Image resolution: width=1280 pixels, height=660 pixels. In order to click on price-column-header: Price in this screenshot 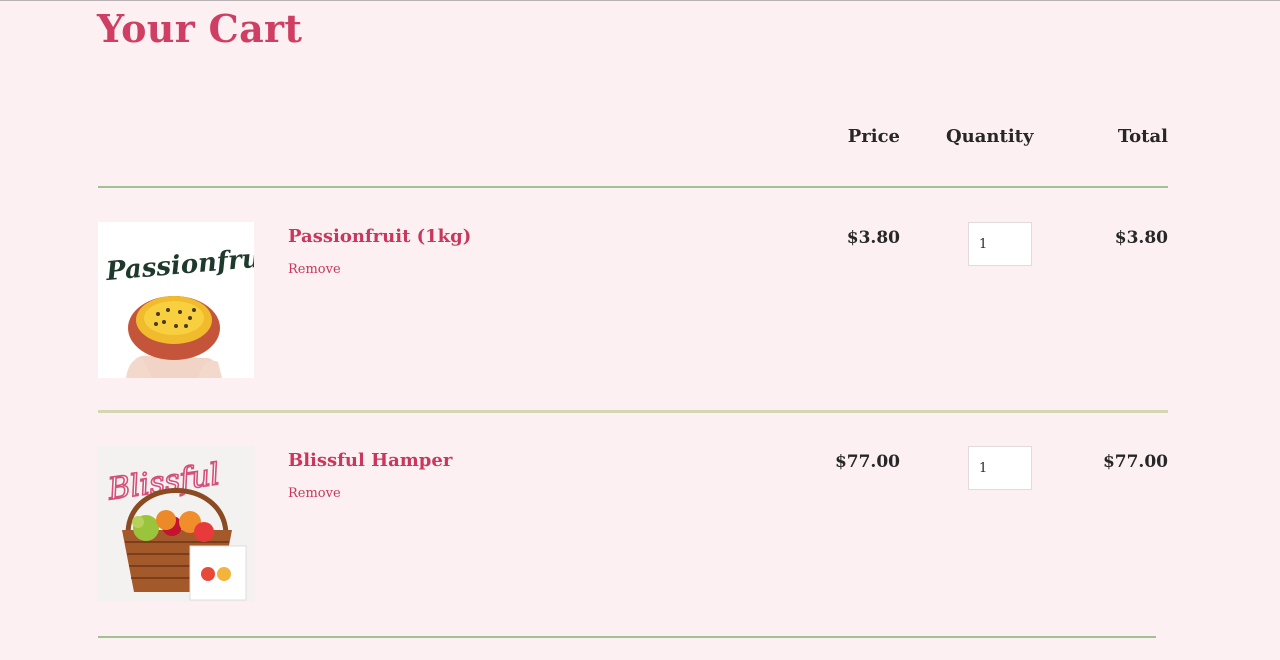, I will do `click(873, 136)`.